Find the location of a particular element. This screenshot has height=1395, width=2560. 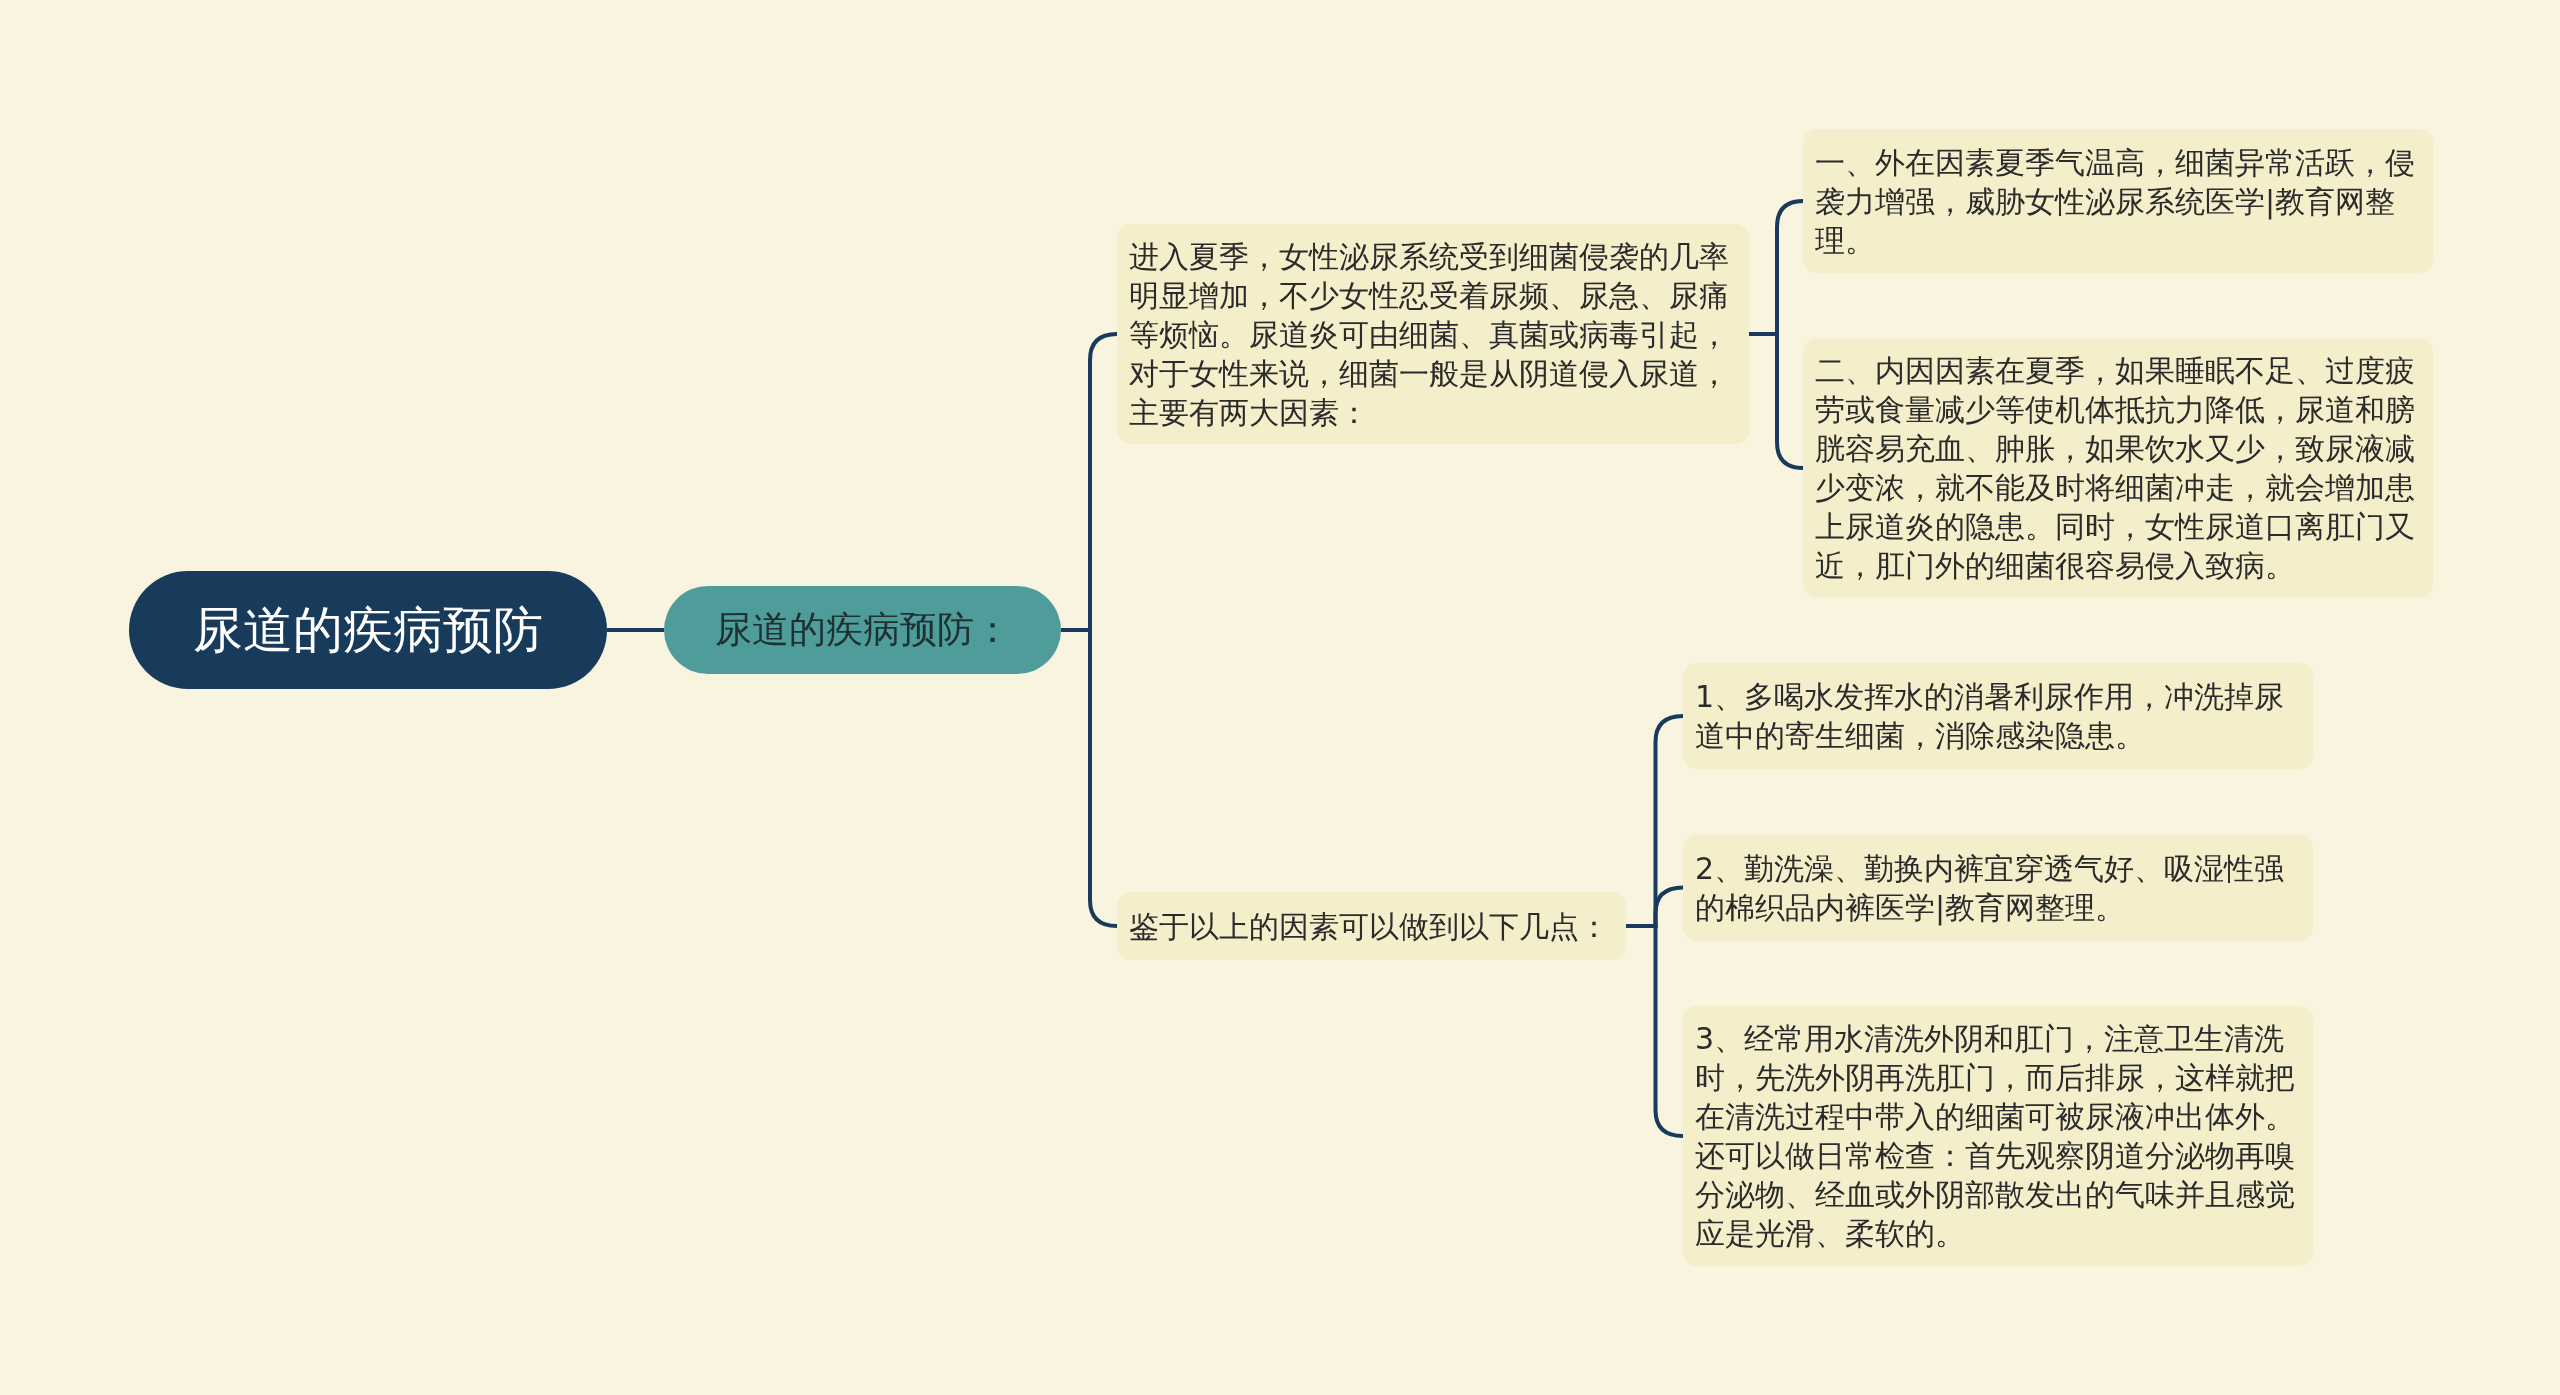

subtopic-text: 1、多喝水发挥水的消暑利尿作用，冲洗掉尿道中的寄生细菌，消除感染隐患。 is located at coordinates (1998, 716).